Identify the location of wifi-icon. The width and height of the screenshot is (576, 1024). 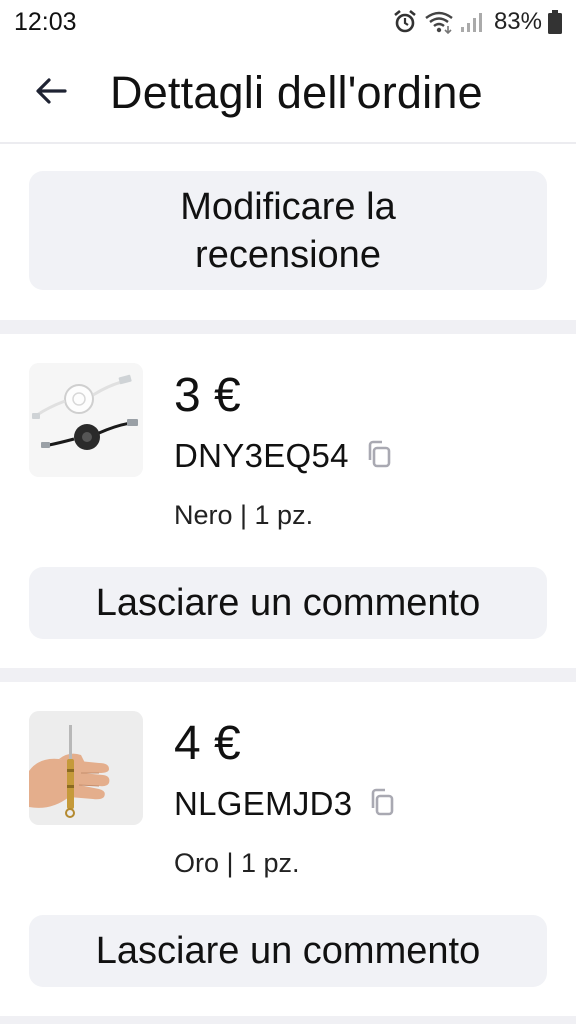
(439, 22).